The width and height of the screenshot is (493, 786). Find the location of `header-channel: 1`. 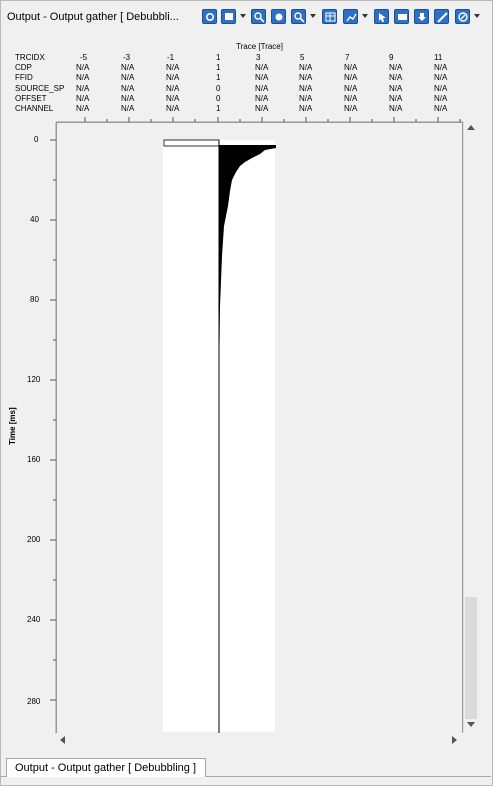

header-channel: 1 is located at coordinates (218, 108).